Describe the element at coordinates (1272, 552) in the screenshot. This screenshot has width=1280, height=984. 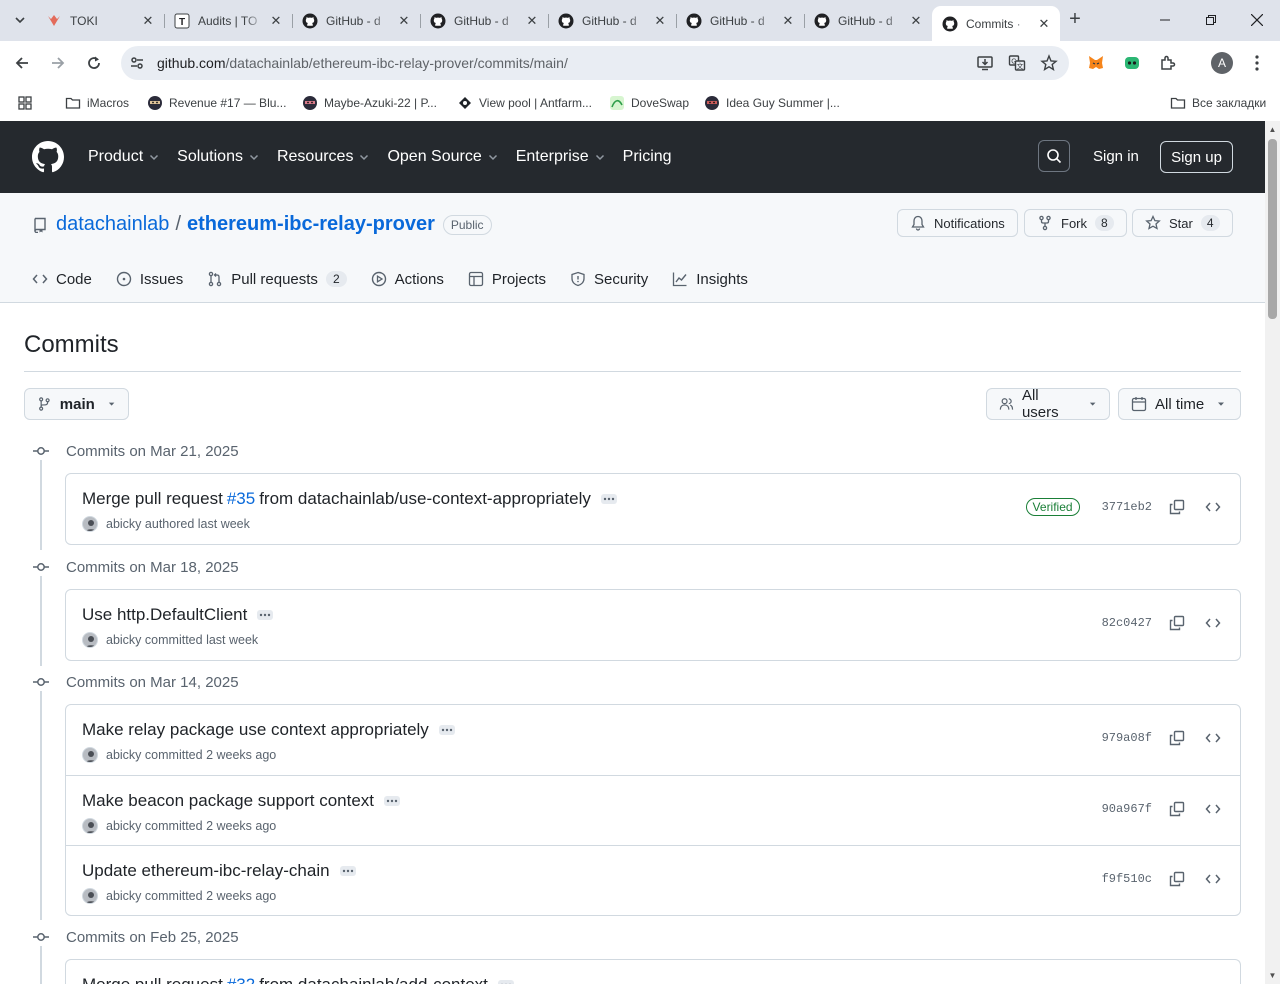
I see `page-scrollbar: ▲ ▼` at that location.